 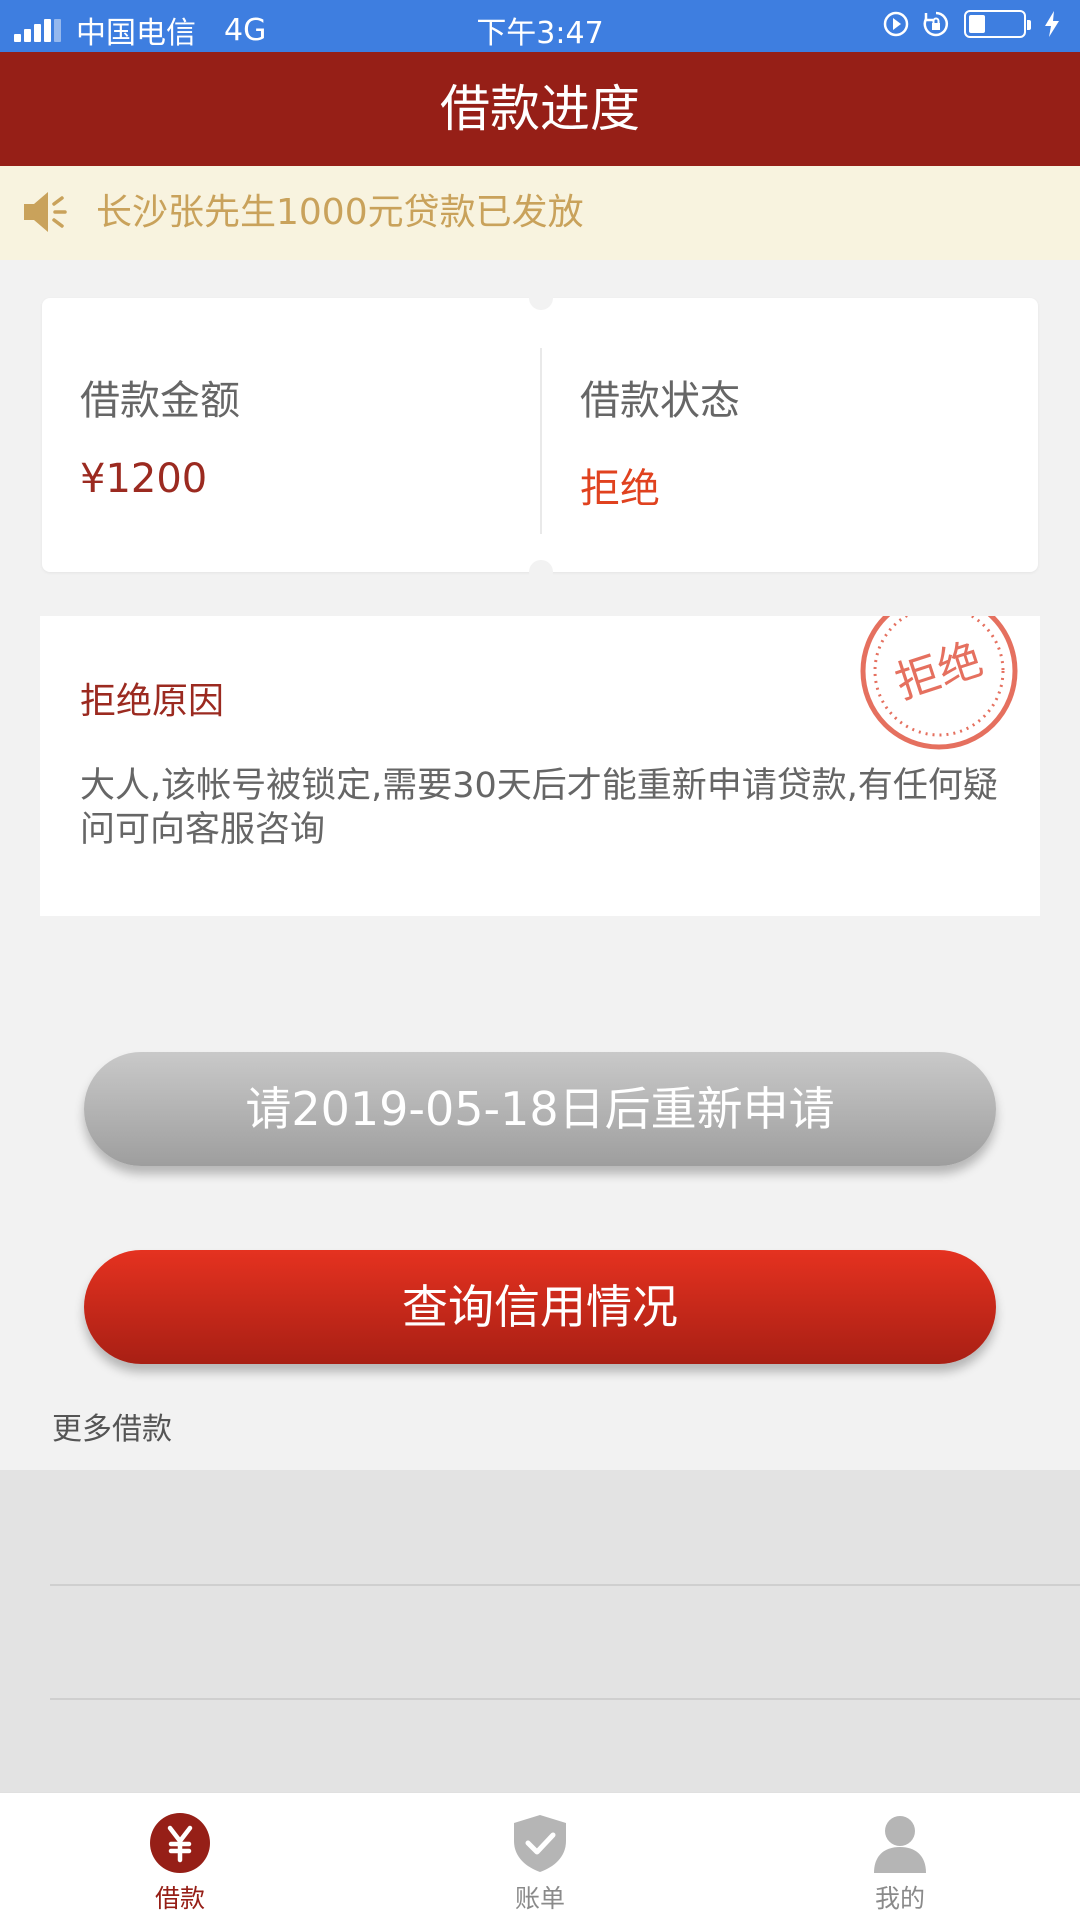 I want to click on status-value: 拒绝, so click(x=620, y=489).